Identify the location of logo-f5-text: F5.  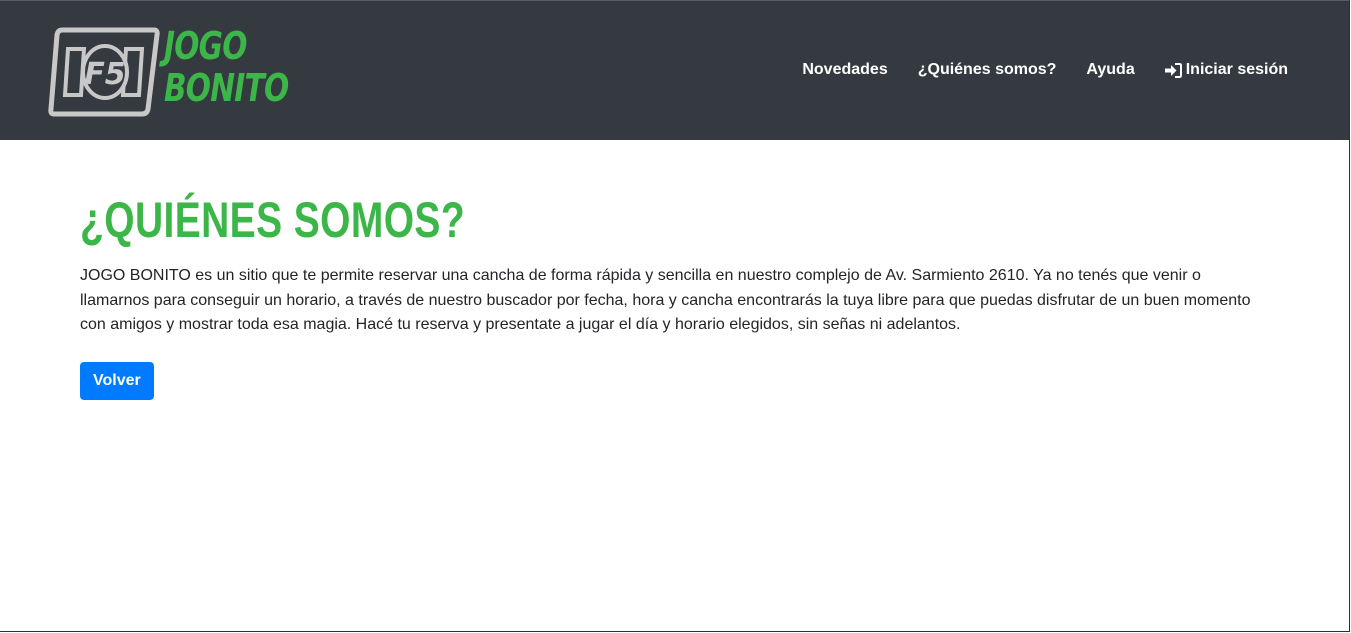
(104, 74).